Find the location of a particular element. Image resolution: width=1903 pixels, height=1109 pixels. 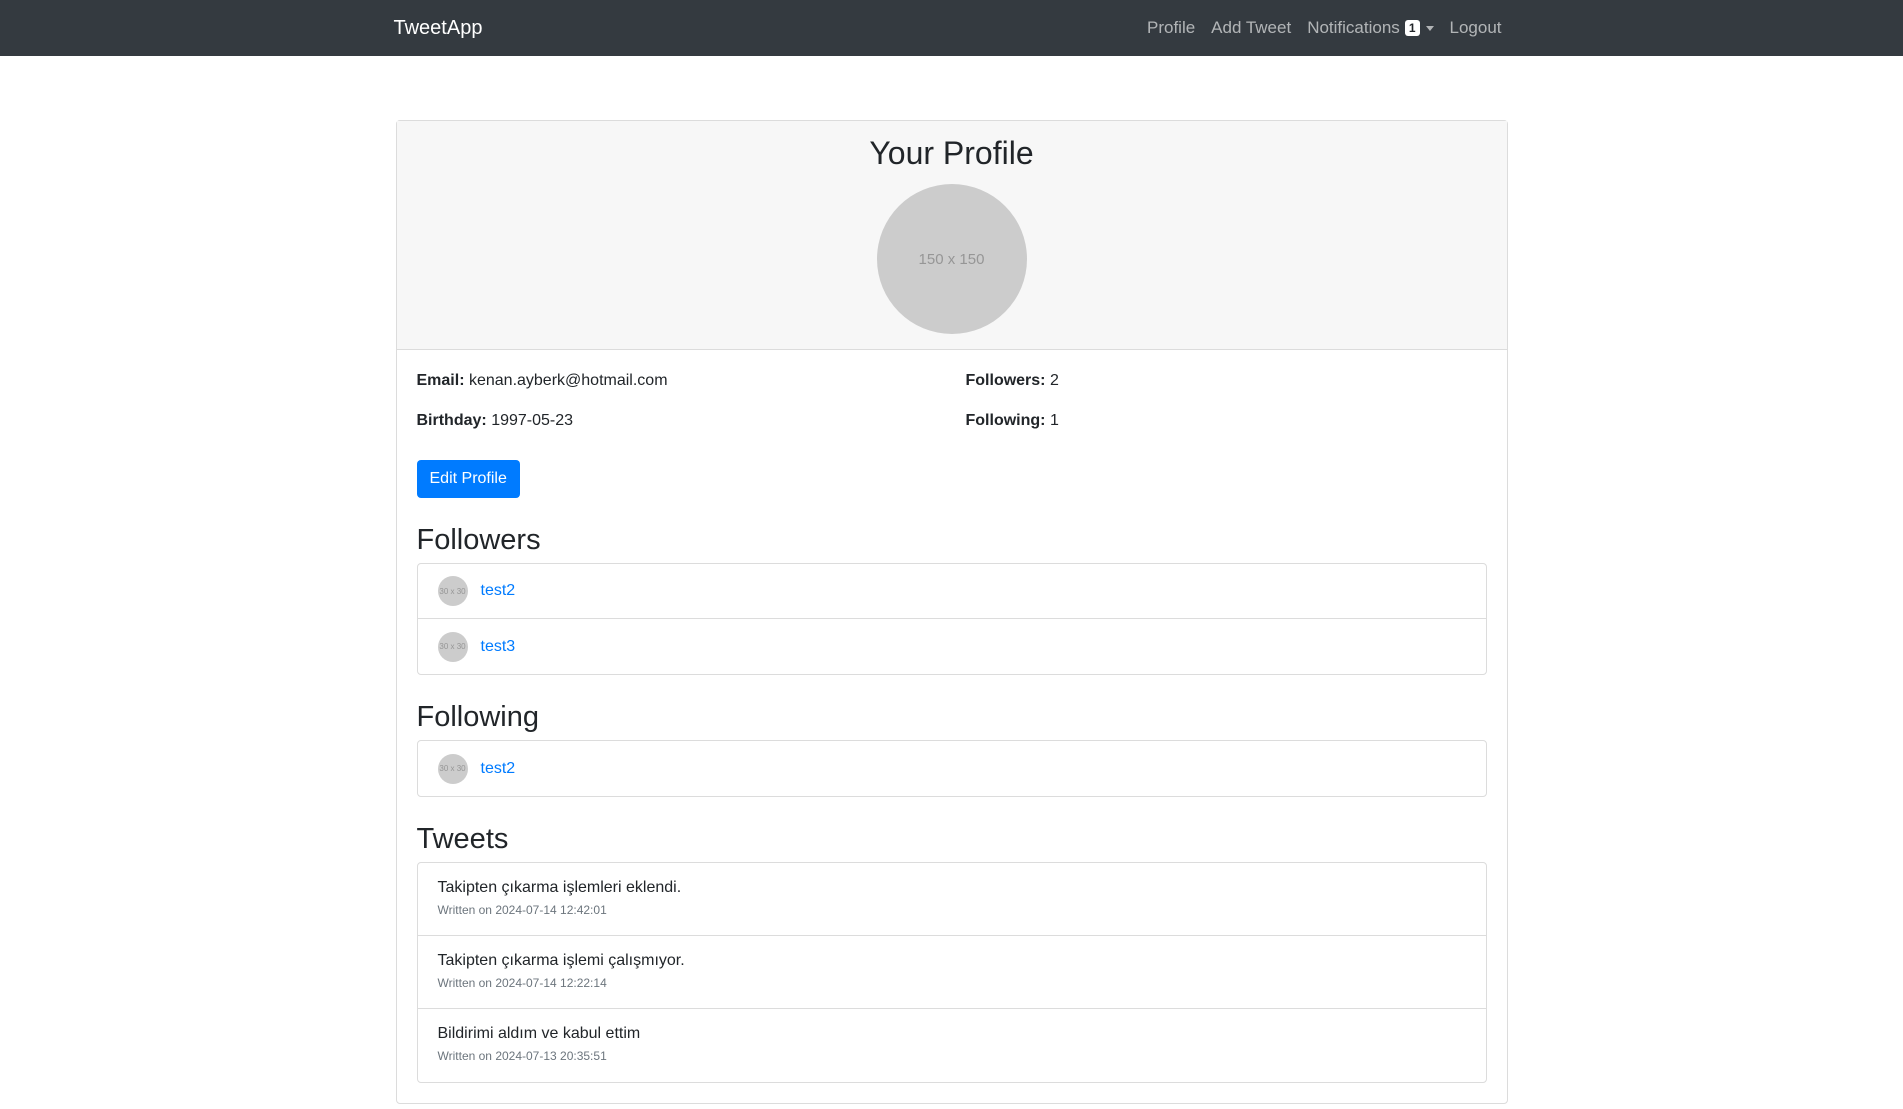

nav-links: Profile Add Tweet Notifications 1 Logout is located at coordinates (1324, 28).